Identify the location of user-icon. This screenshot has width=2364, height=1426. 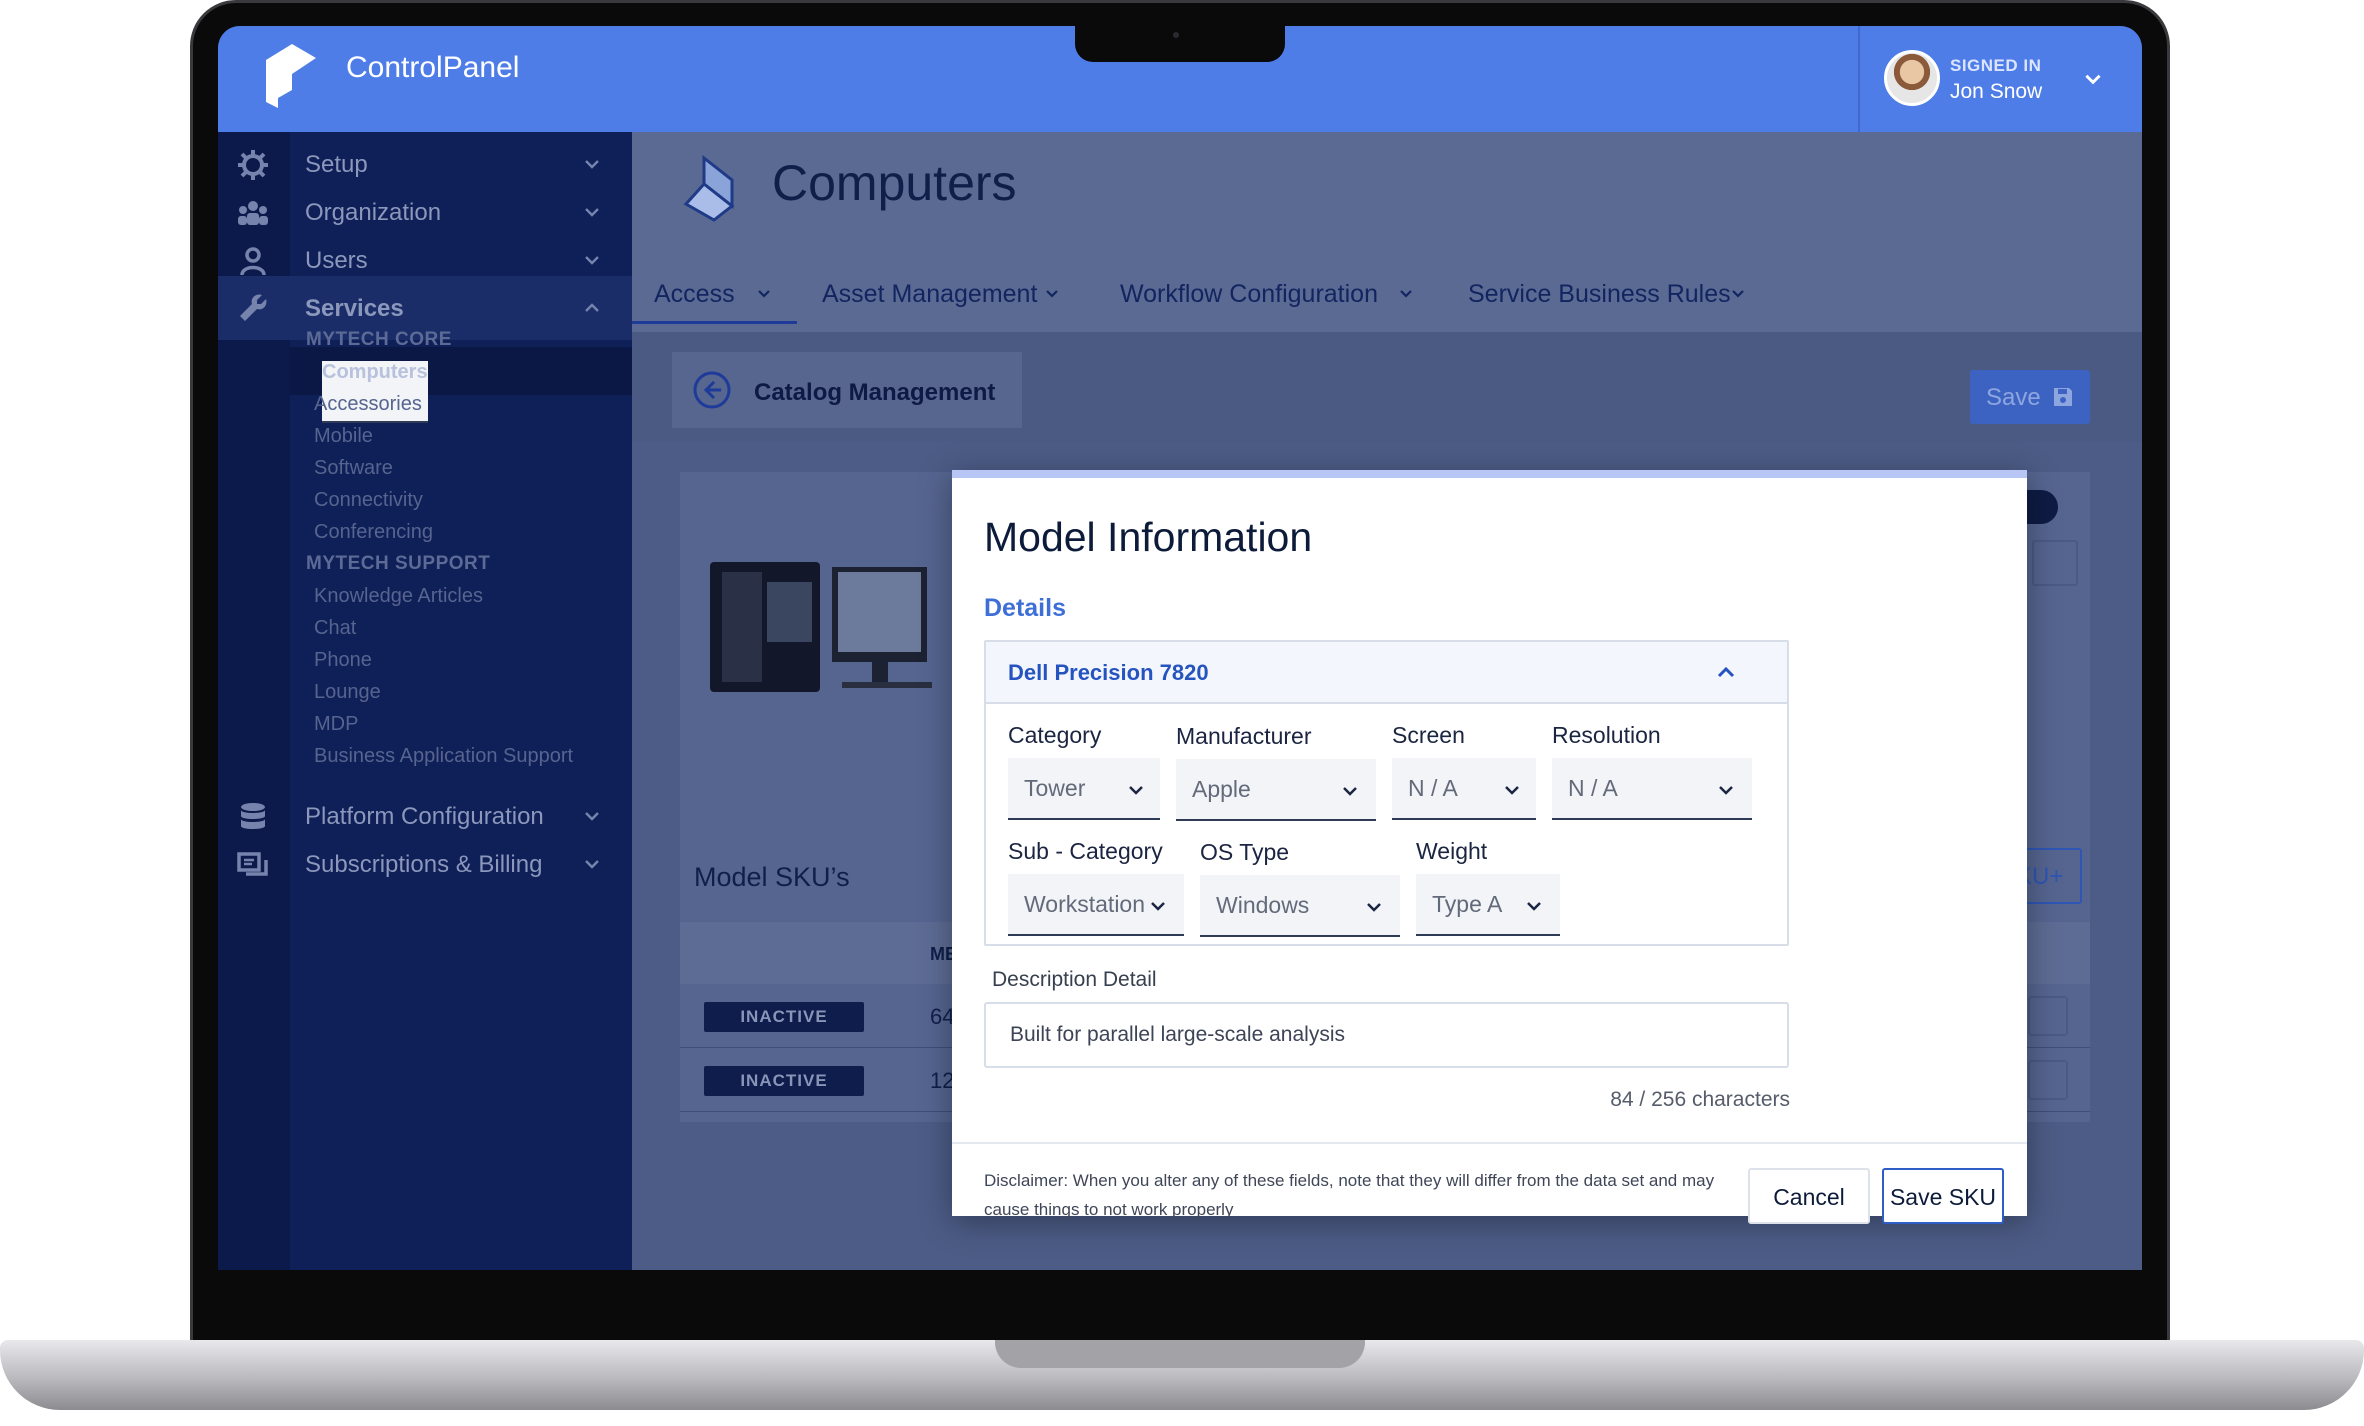
(253, 261).